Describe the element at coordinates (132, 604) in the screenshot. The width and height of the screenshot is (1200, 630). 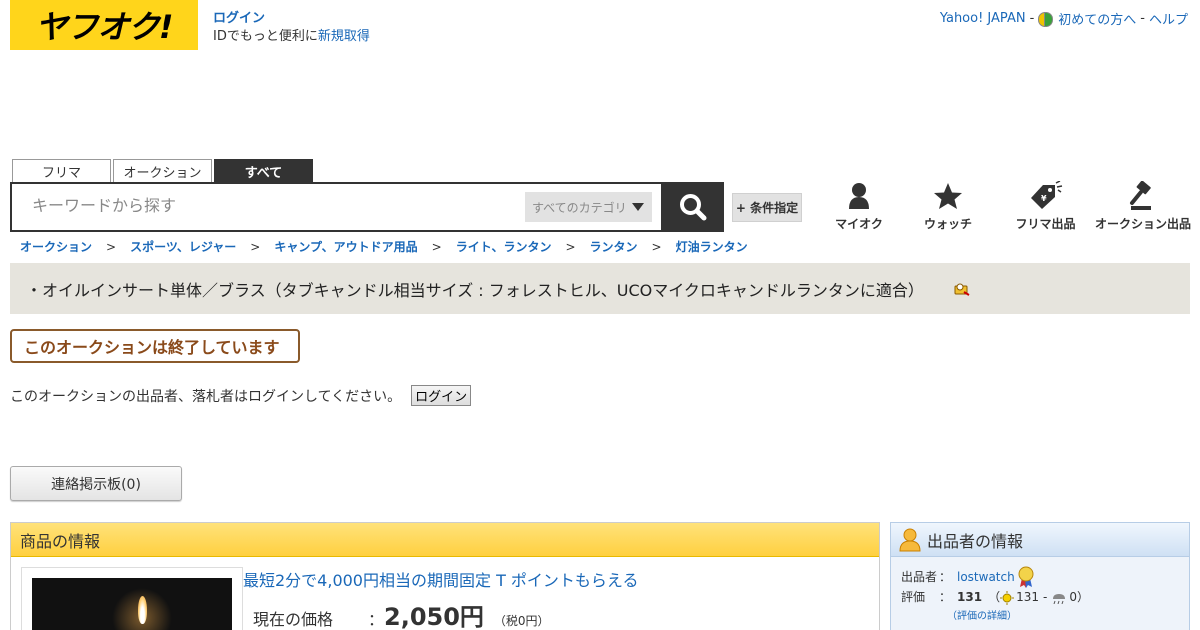
I see `product-image` at that location.